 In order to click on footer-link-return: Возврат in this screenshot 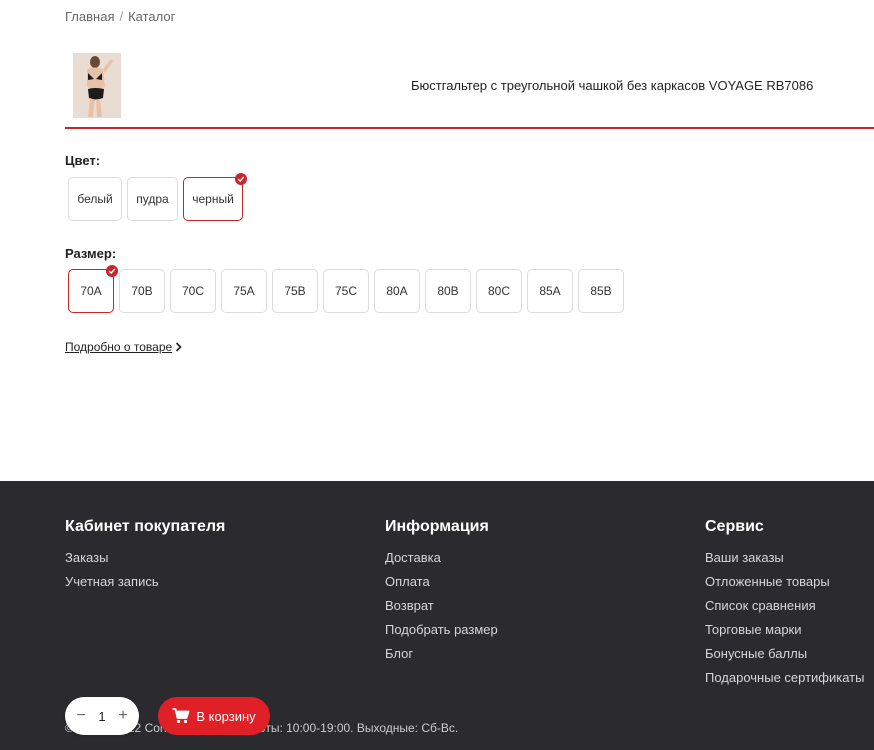, I will do `click(441, 606)`.